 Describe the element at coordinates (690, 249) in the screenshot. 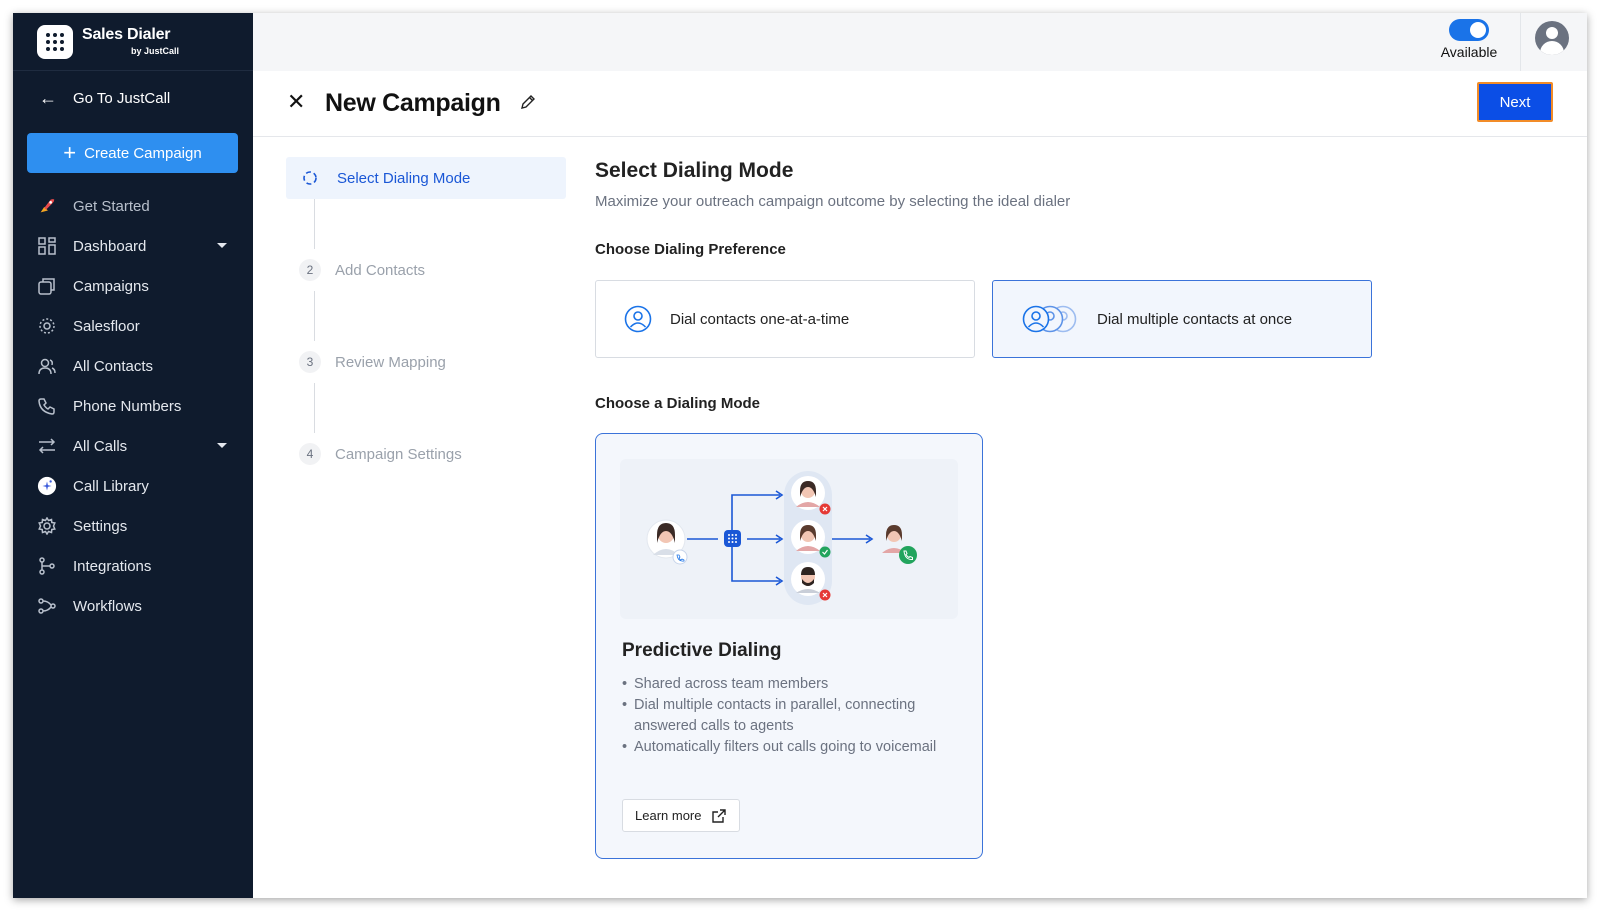

I see `preference-heading: Choose Dialing Preference` at that location.